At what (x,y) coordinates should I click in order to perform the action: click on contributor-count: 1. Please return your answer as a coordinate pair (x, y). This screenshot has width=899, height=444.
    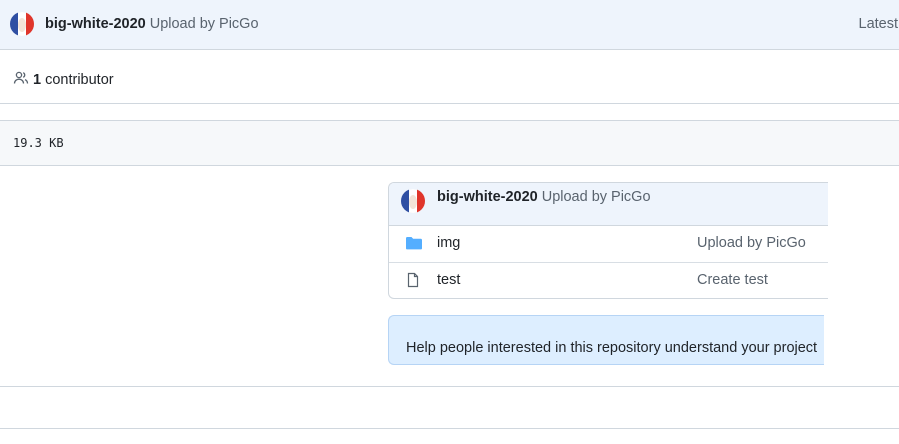
    Looking at the image, I should click on (37, 80).